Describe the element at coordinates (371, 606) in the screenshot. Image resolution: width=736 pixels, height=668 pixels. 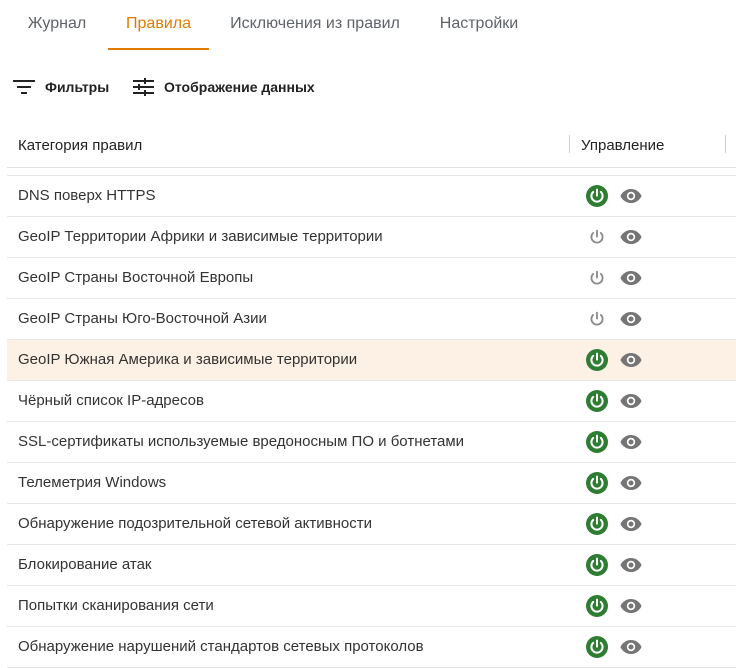
I see `table-row: Попытки сканирования сети` at that location.